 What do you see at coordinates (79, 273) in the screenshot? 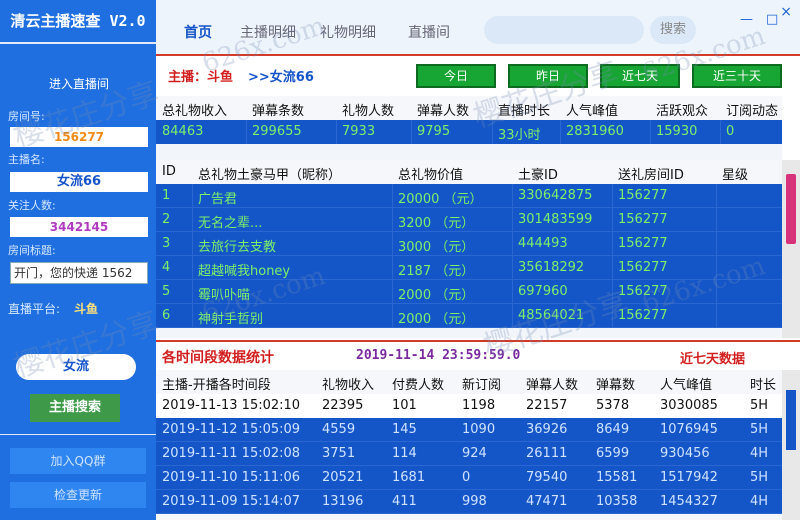
I see `room-title-field: 开门，您的快递 1562` at bounding box center [79, 273].